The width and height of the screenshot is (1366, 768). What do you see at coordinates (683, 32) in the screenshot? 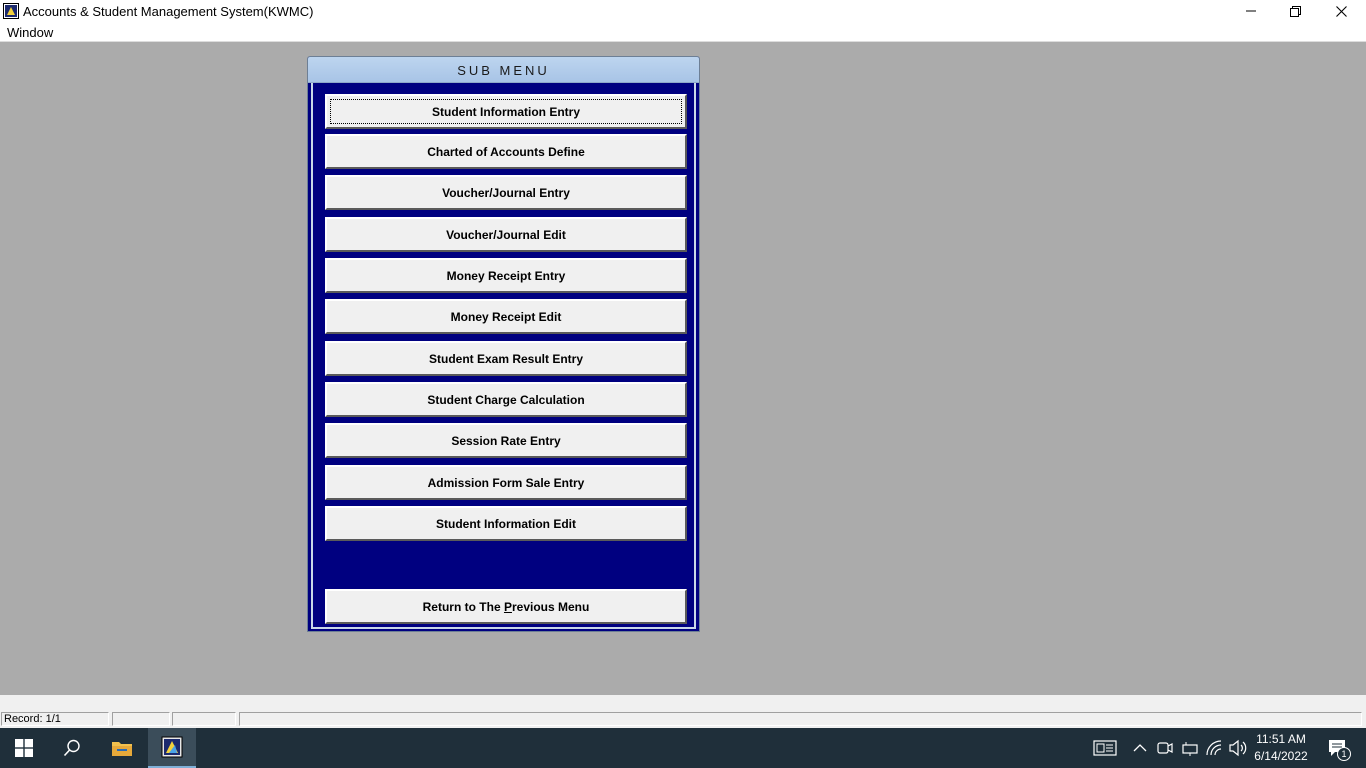
I see `menu-bar: Window` at bounding box center [683, 32].